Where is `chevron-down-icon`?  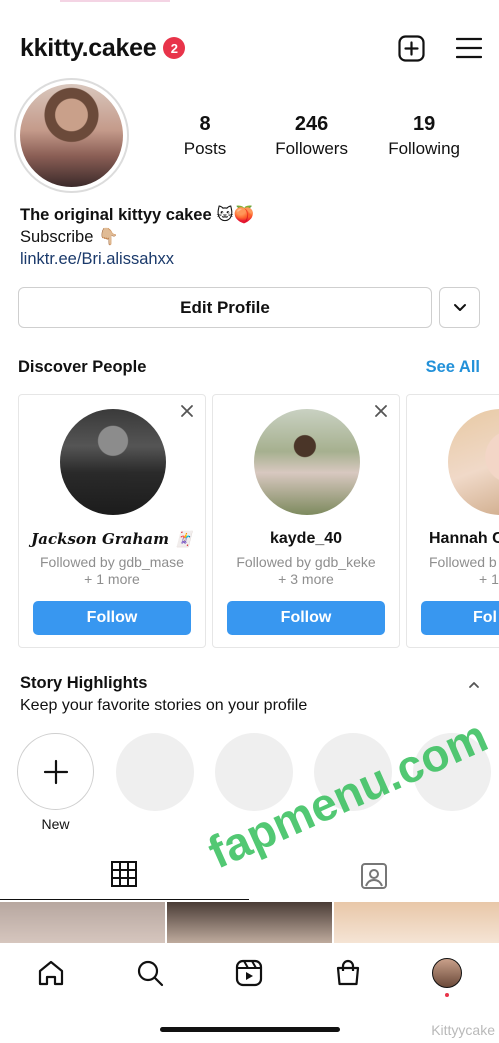
chevron-down-icon is located at coordinates (459, 307).